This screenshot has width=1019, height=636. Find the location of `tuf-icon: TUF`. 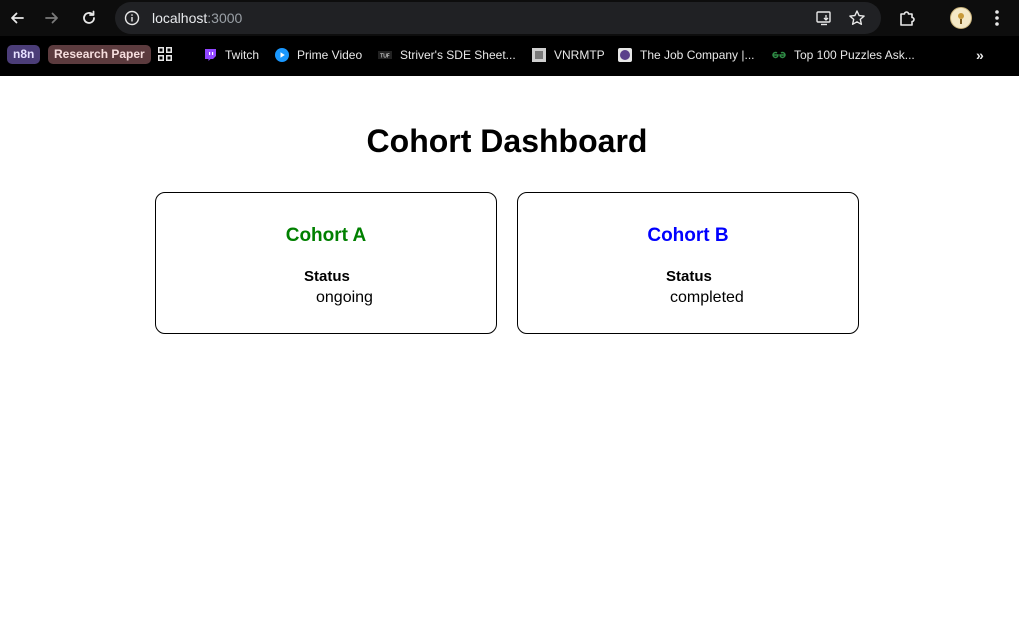

tuf-icon: TUF is located at coordinates (385, 55).